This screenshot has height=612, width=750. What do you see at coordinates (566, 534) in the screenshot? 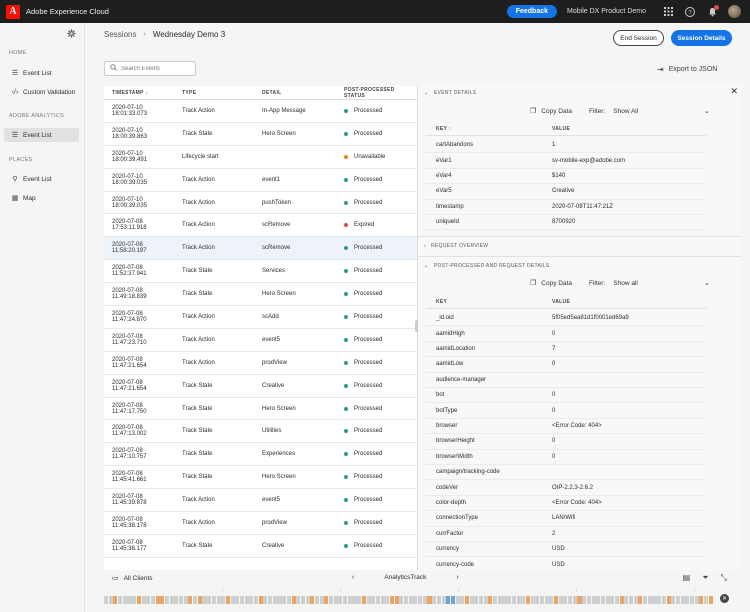
I see `list-item: currFactor 2` at bounding box center [566, 534].